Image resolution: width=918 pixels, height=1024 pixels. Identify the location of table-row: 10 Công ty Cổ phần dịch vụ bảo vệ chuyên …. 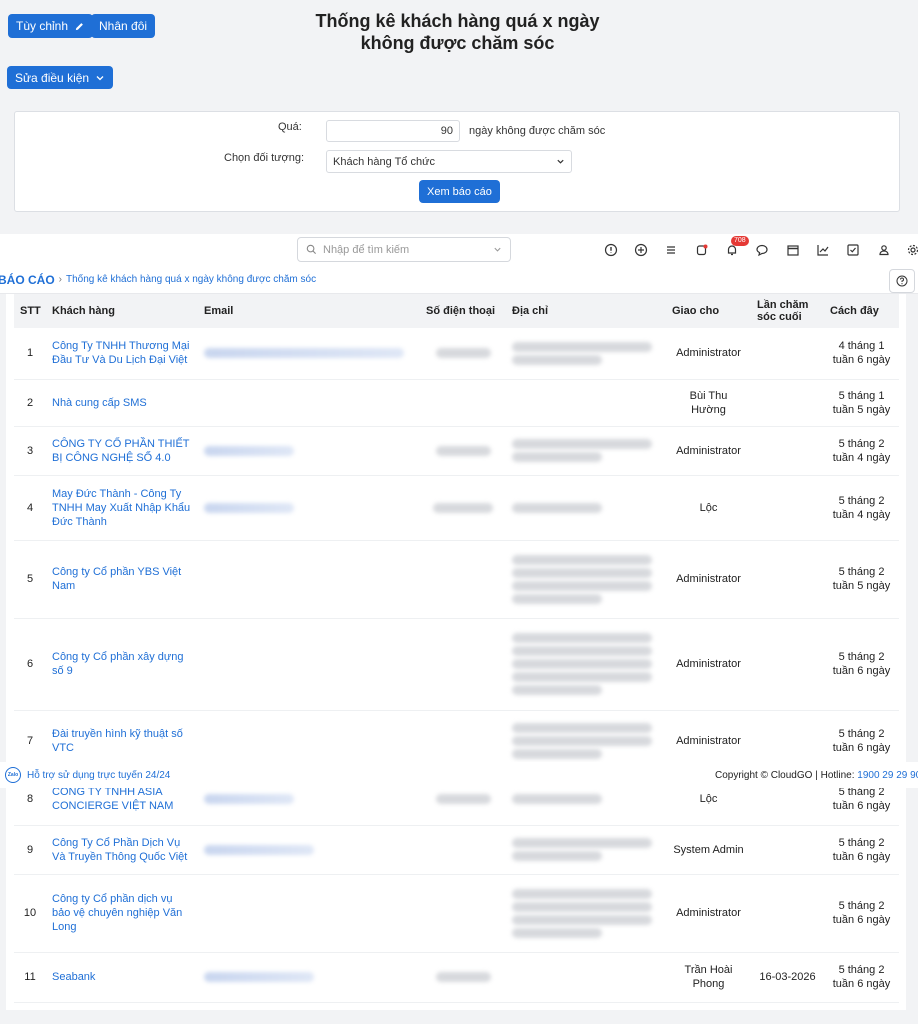
(456, 913).